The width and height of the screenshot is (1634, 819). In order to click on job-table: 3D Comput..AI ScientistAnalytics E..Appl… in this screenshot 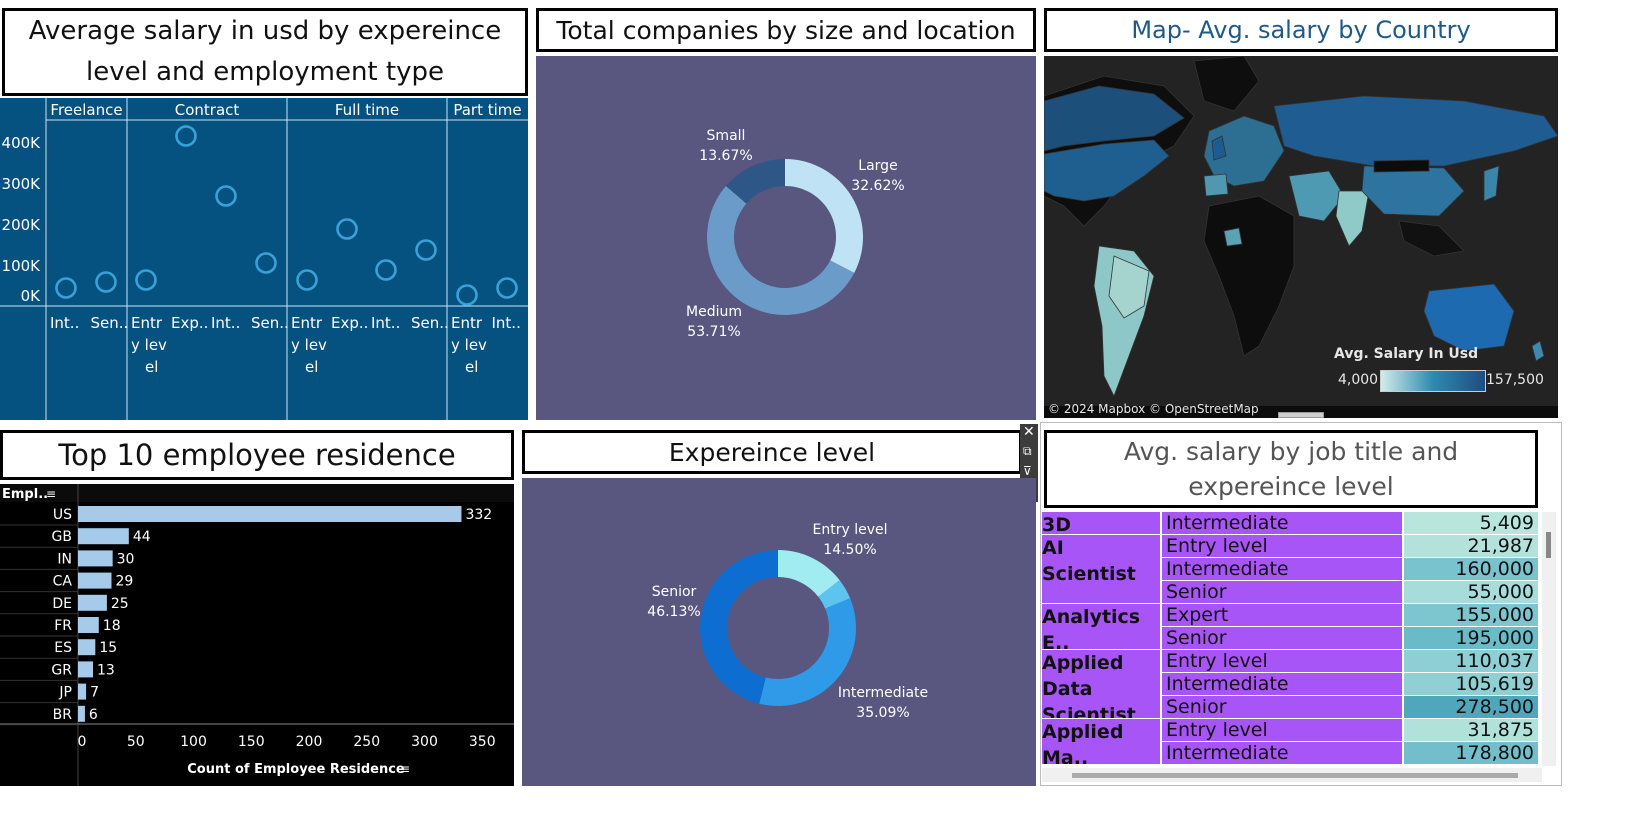, I will do `click(1290, 639)`.